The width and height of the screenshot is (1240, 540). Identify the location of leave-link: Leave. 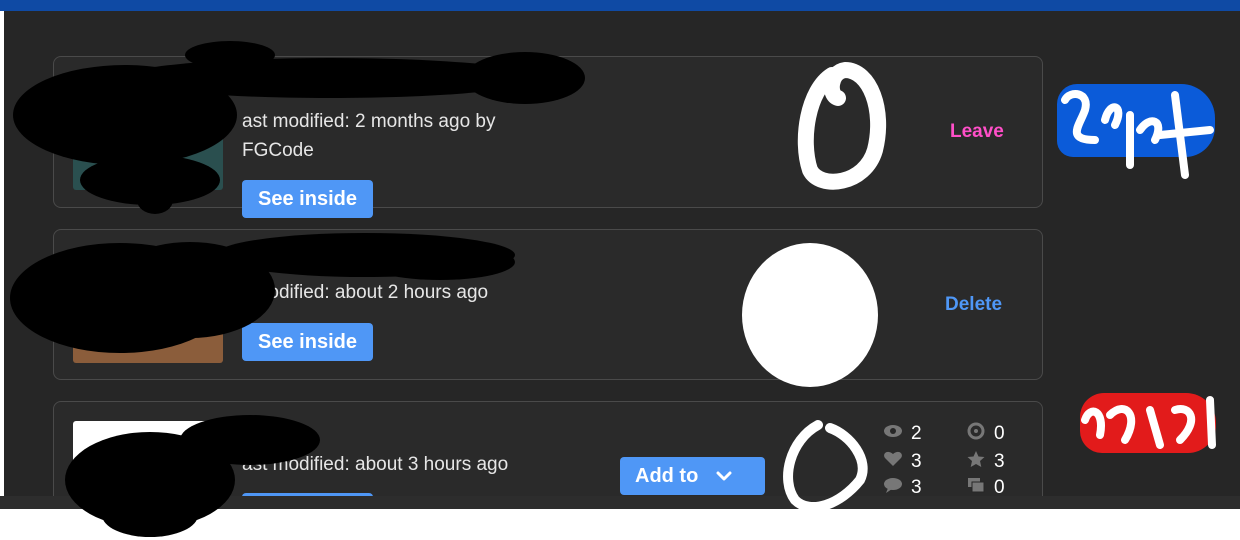
(977, 132).